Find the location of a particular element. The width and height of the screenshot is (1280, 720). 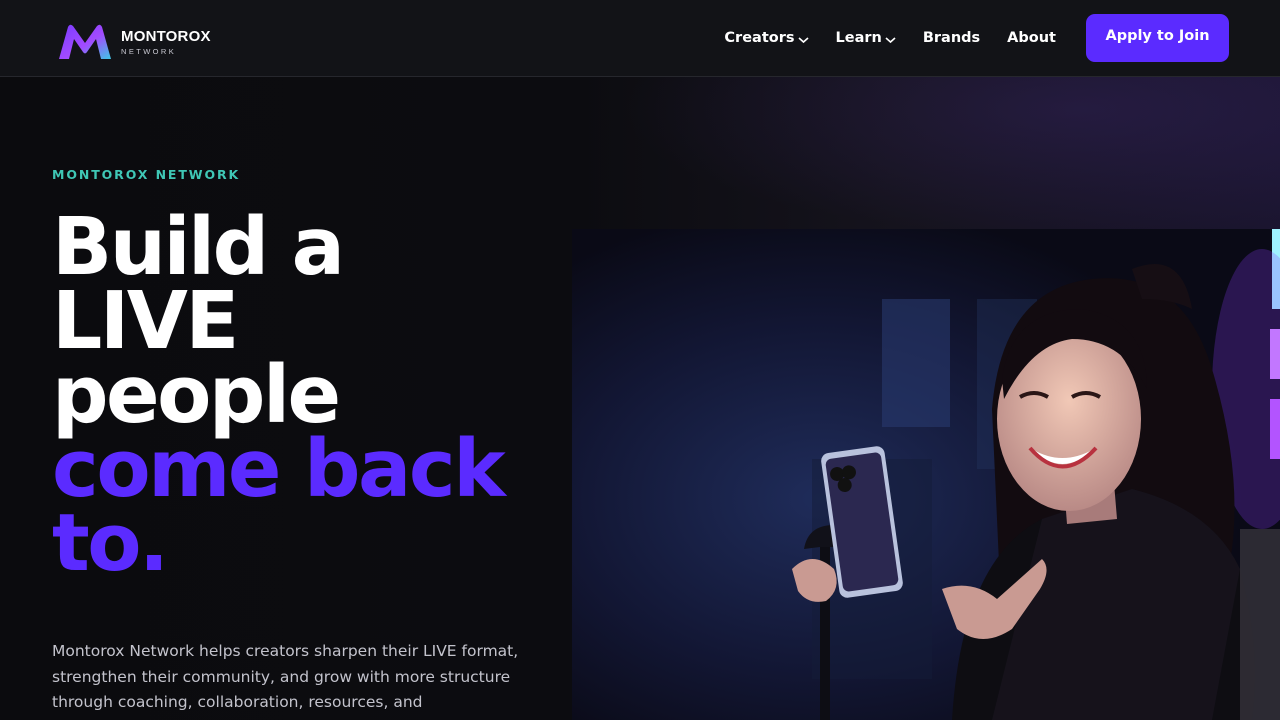

logo-subtitle: NETWORK is located at coordinates (149, 51).